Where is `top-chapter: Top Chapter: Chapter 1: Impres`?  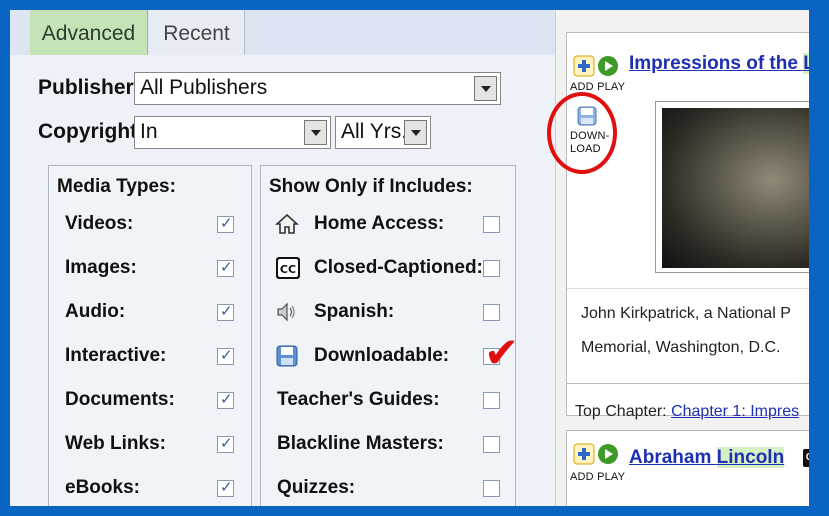 top-chapter: Top Chapter: Chapter 1: Impres is located at coordinates (687, 412).